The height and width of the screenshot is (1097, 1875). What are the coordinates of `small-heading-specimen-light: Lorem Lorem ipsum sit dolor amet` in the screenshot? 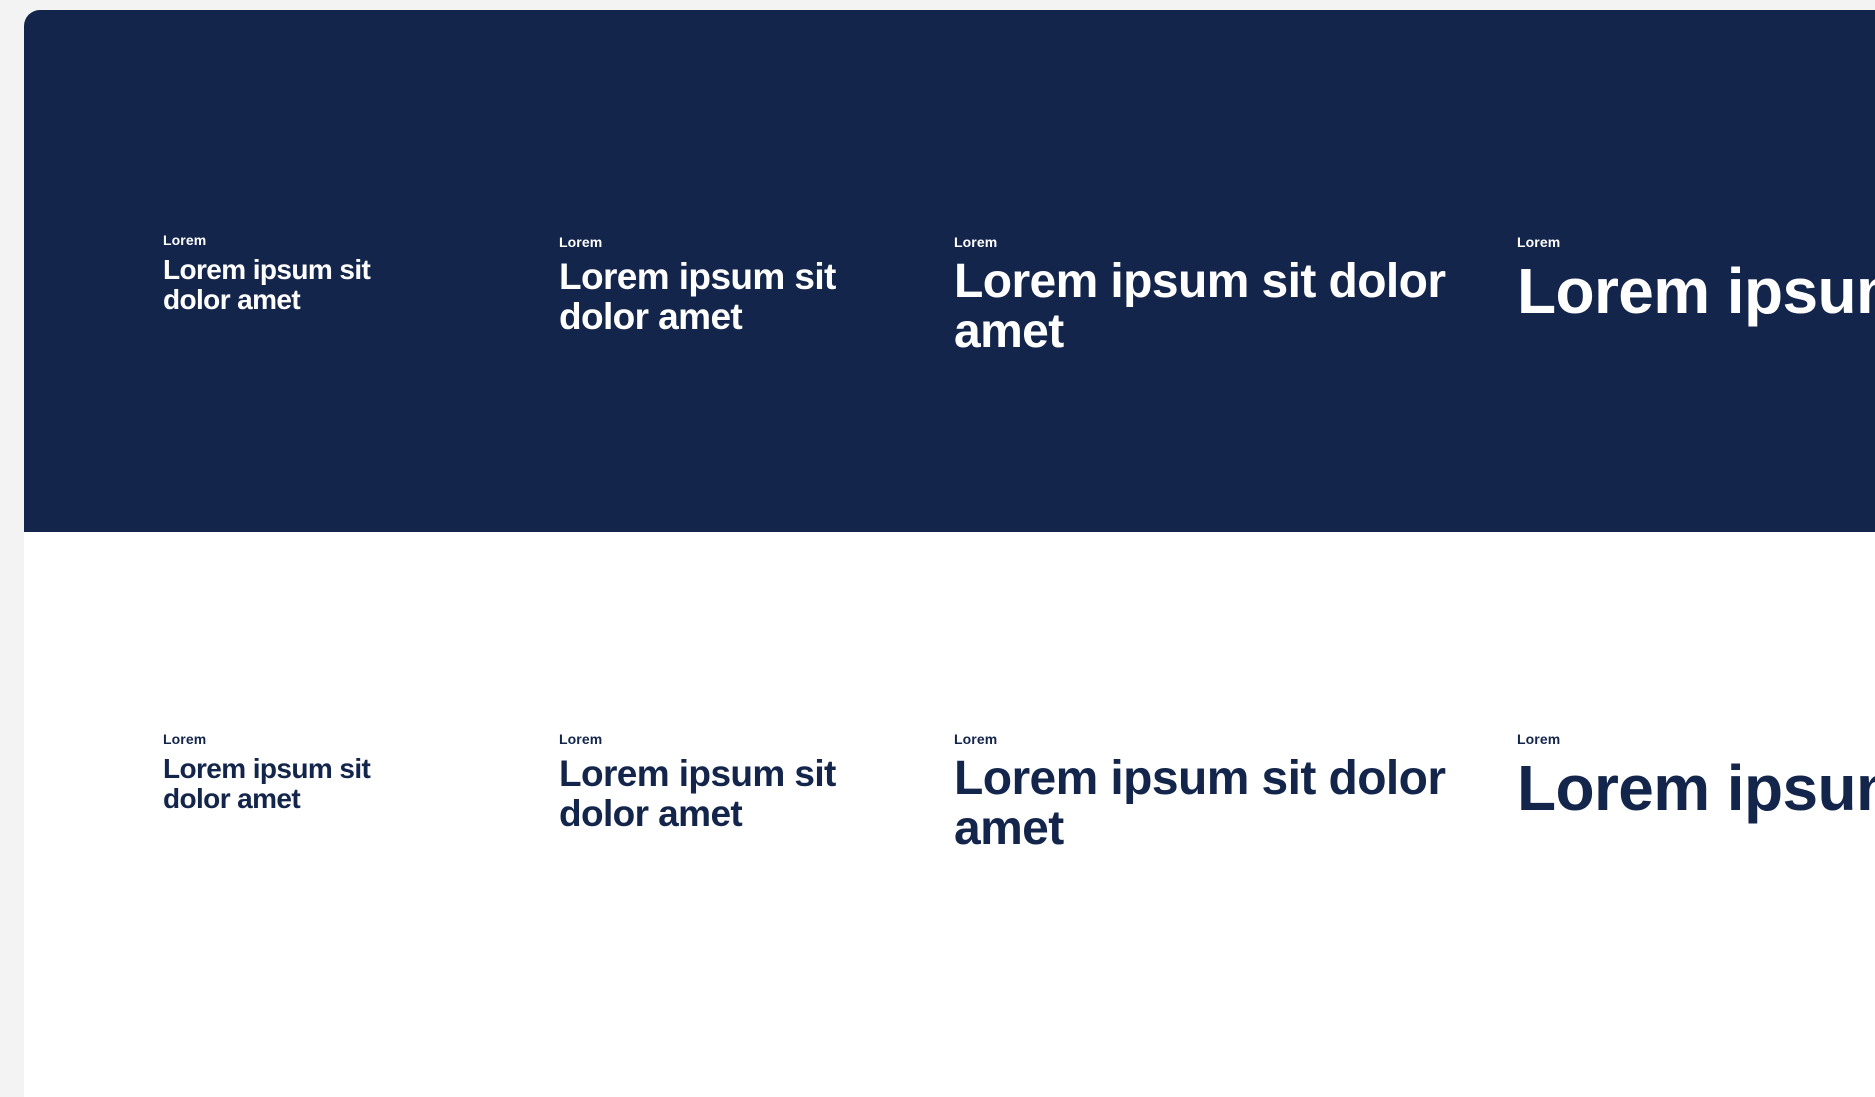 It's located at (288, 773).